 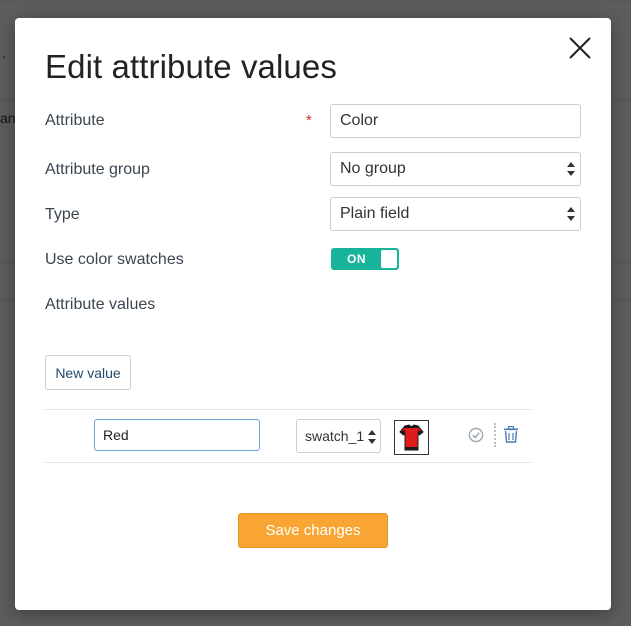 I want to click on color-swatches-toggle: ON, so click(x=365, y=259).